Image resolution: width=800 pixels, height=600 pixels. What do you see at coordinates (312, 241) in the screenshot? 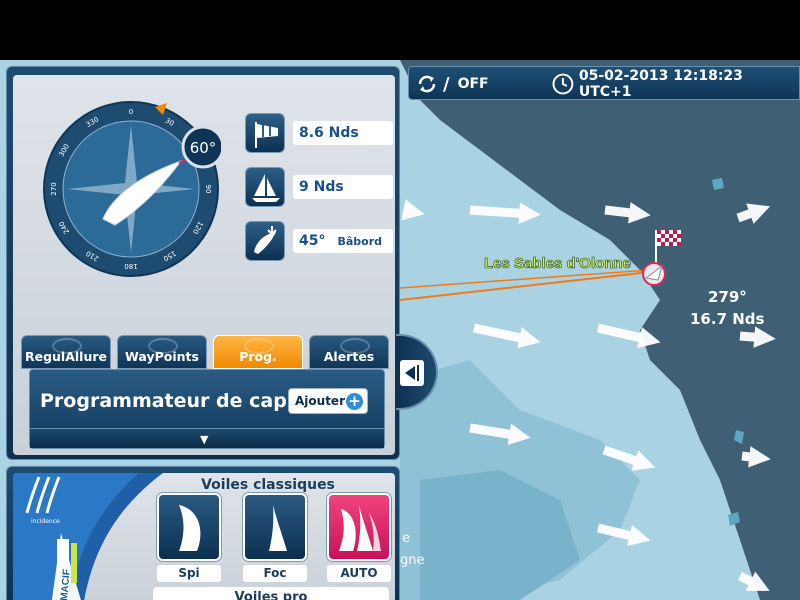
I see `wind-angle-value: 45°` at bounding box center [312, 241].